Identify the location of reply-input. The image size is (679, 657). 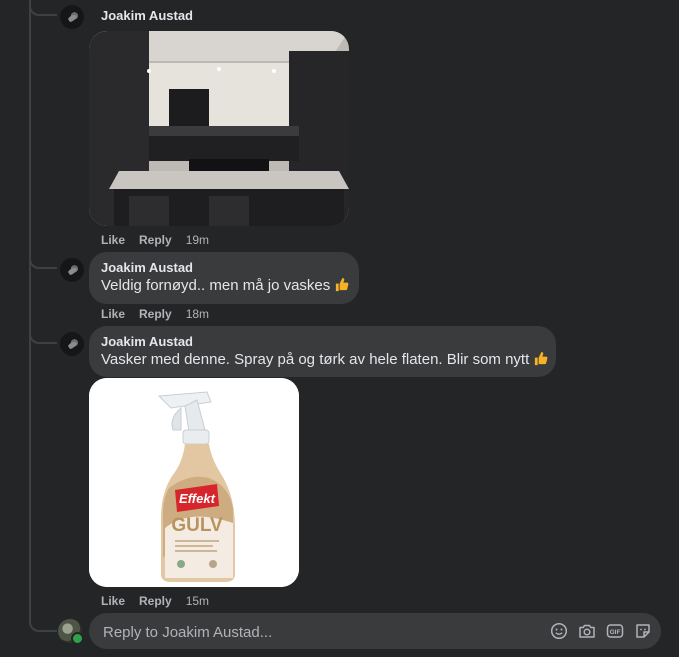
(323, 632).